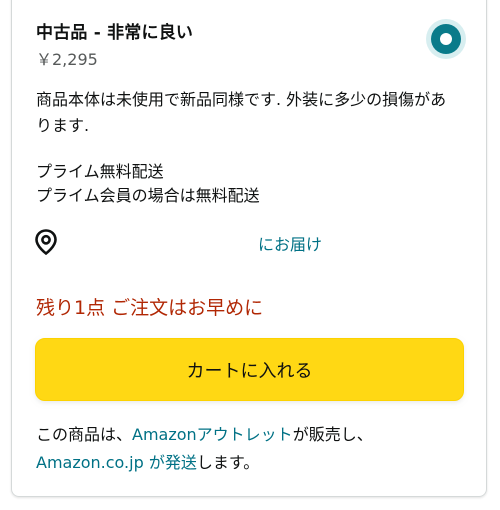  What do you see at coordinates (46, 244) in the screenshot?
I see `location-pin-icon` at bounding box center [46, 244].